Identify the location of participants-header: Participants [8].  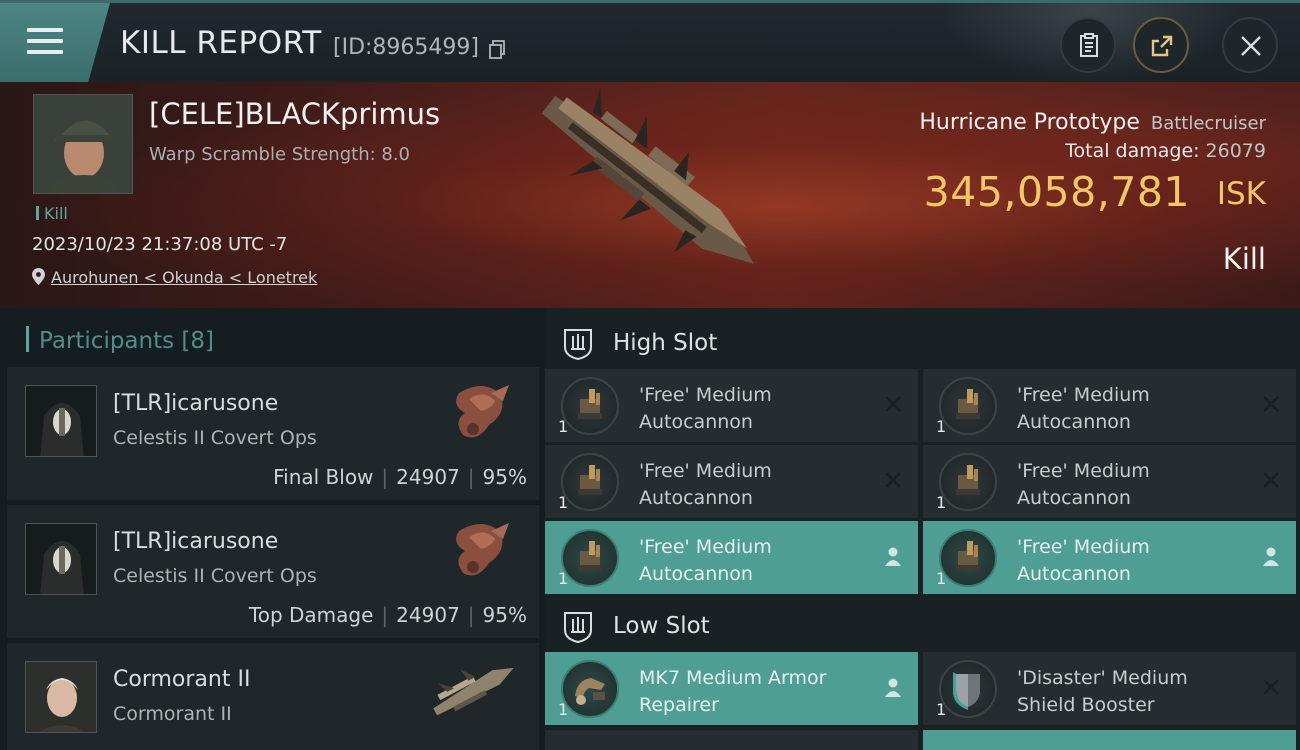
(120, 340).